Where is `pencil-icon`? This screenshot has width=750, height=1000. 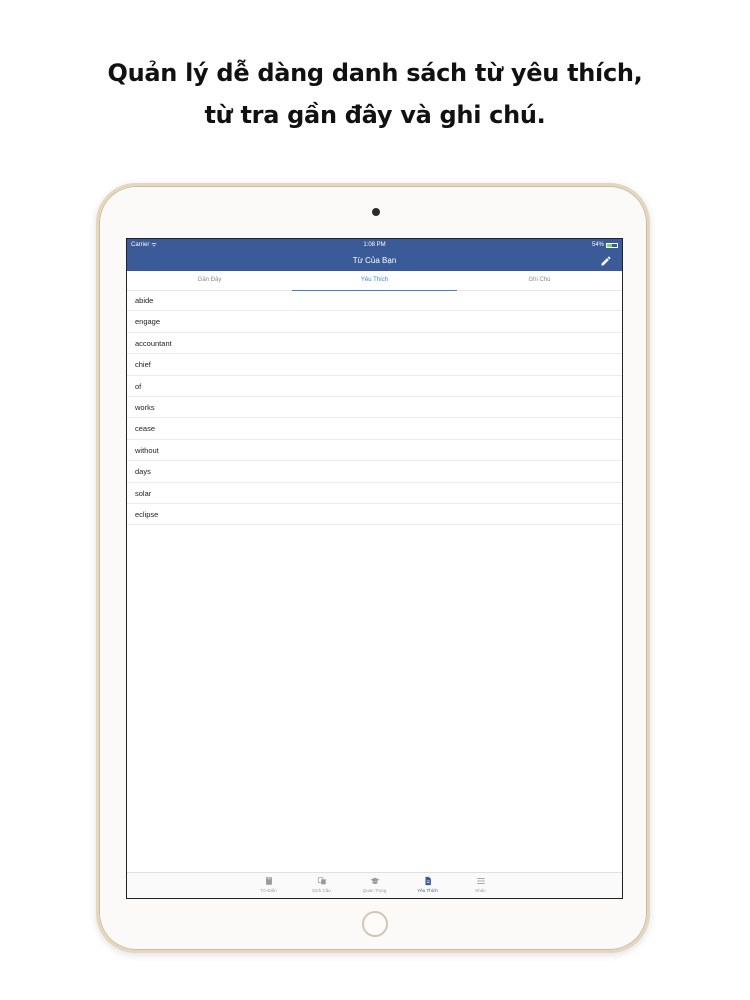 pencil-icon is located at coordinates (606, 261).